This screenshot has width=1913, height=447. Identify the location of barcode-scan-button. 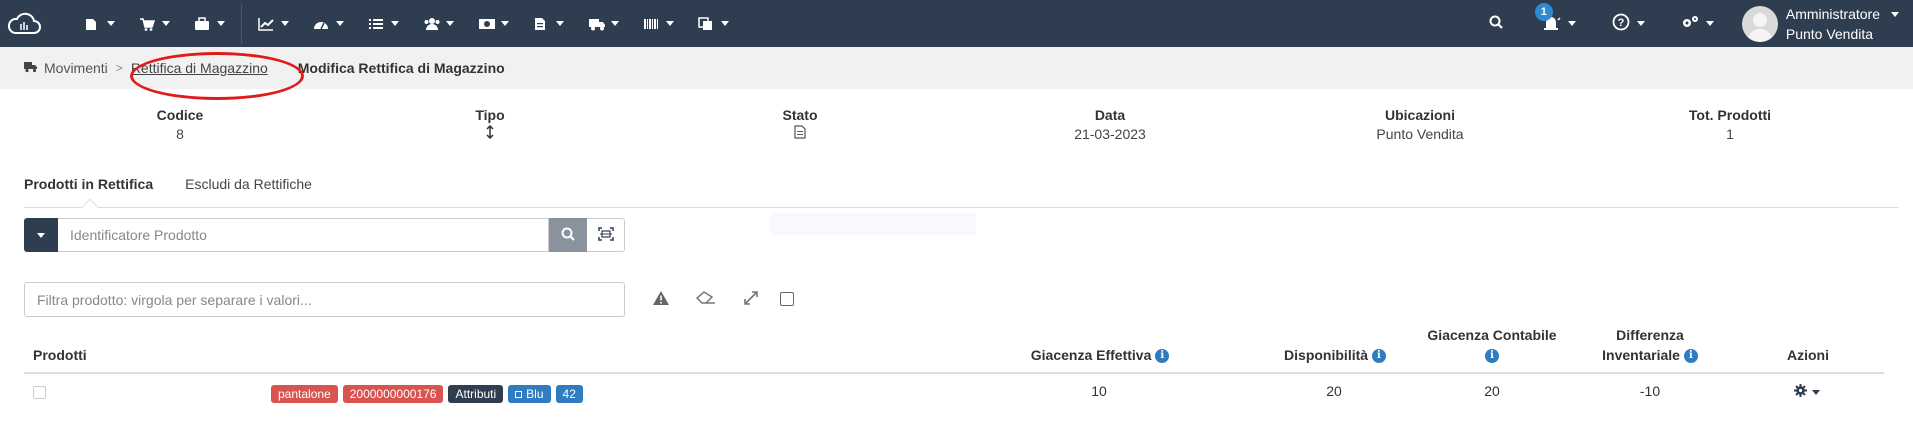
(606, 235).